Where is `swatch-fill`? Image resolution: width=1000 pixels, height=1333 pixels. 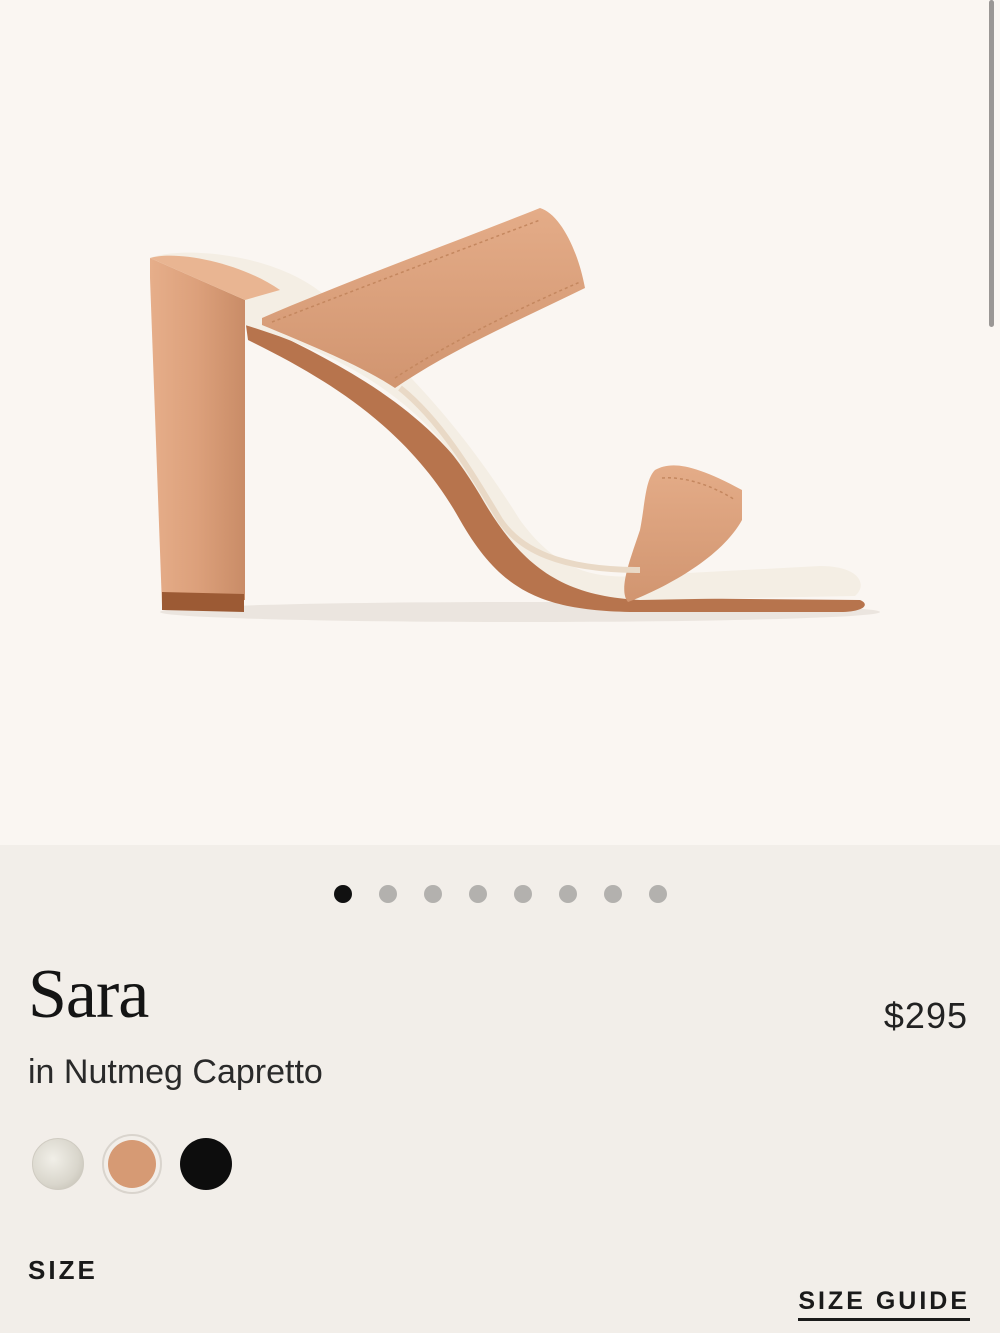
swatch-fill is located at coordinates (132, 1164).